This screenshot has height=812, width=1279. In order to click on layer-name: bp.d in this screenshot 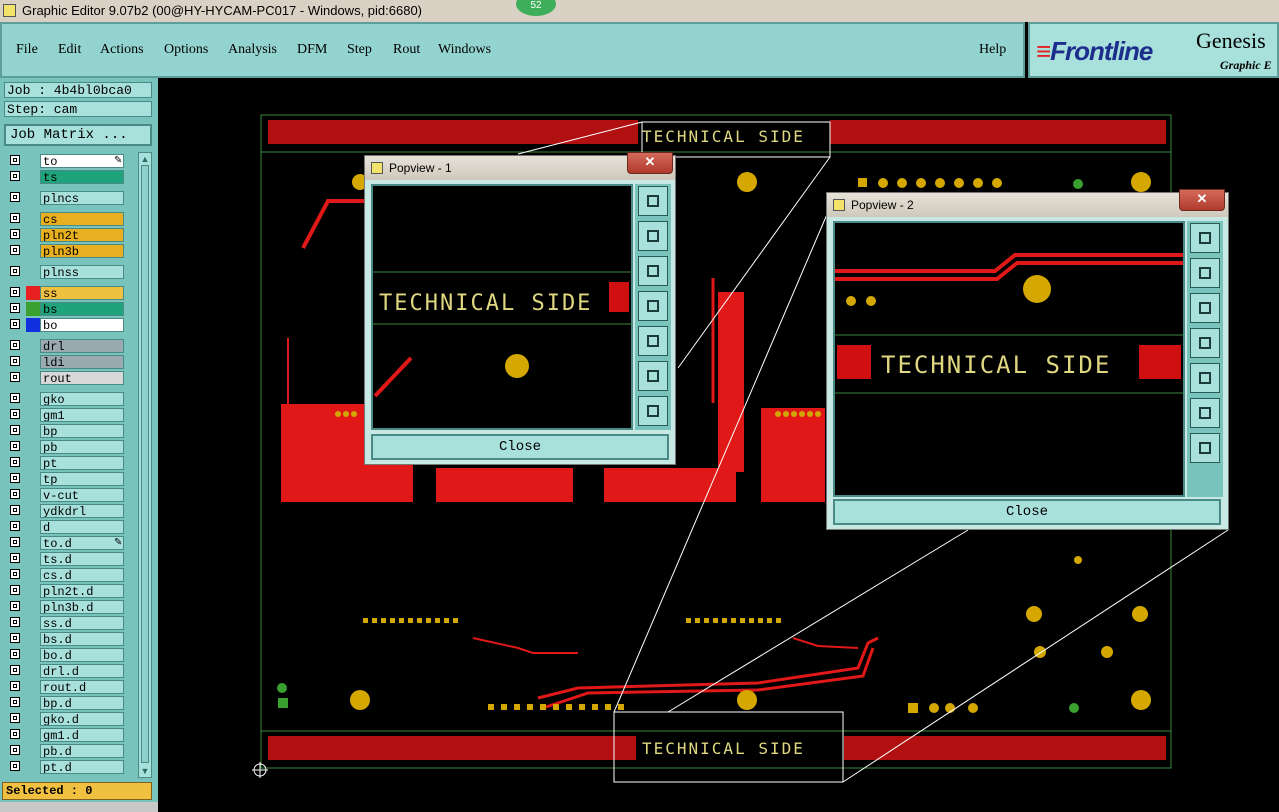, I will do `click(82, 703)`.